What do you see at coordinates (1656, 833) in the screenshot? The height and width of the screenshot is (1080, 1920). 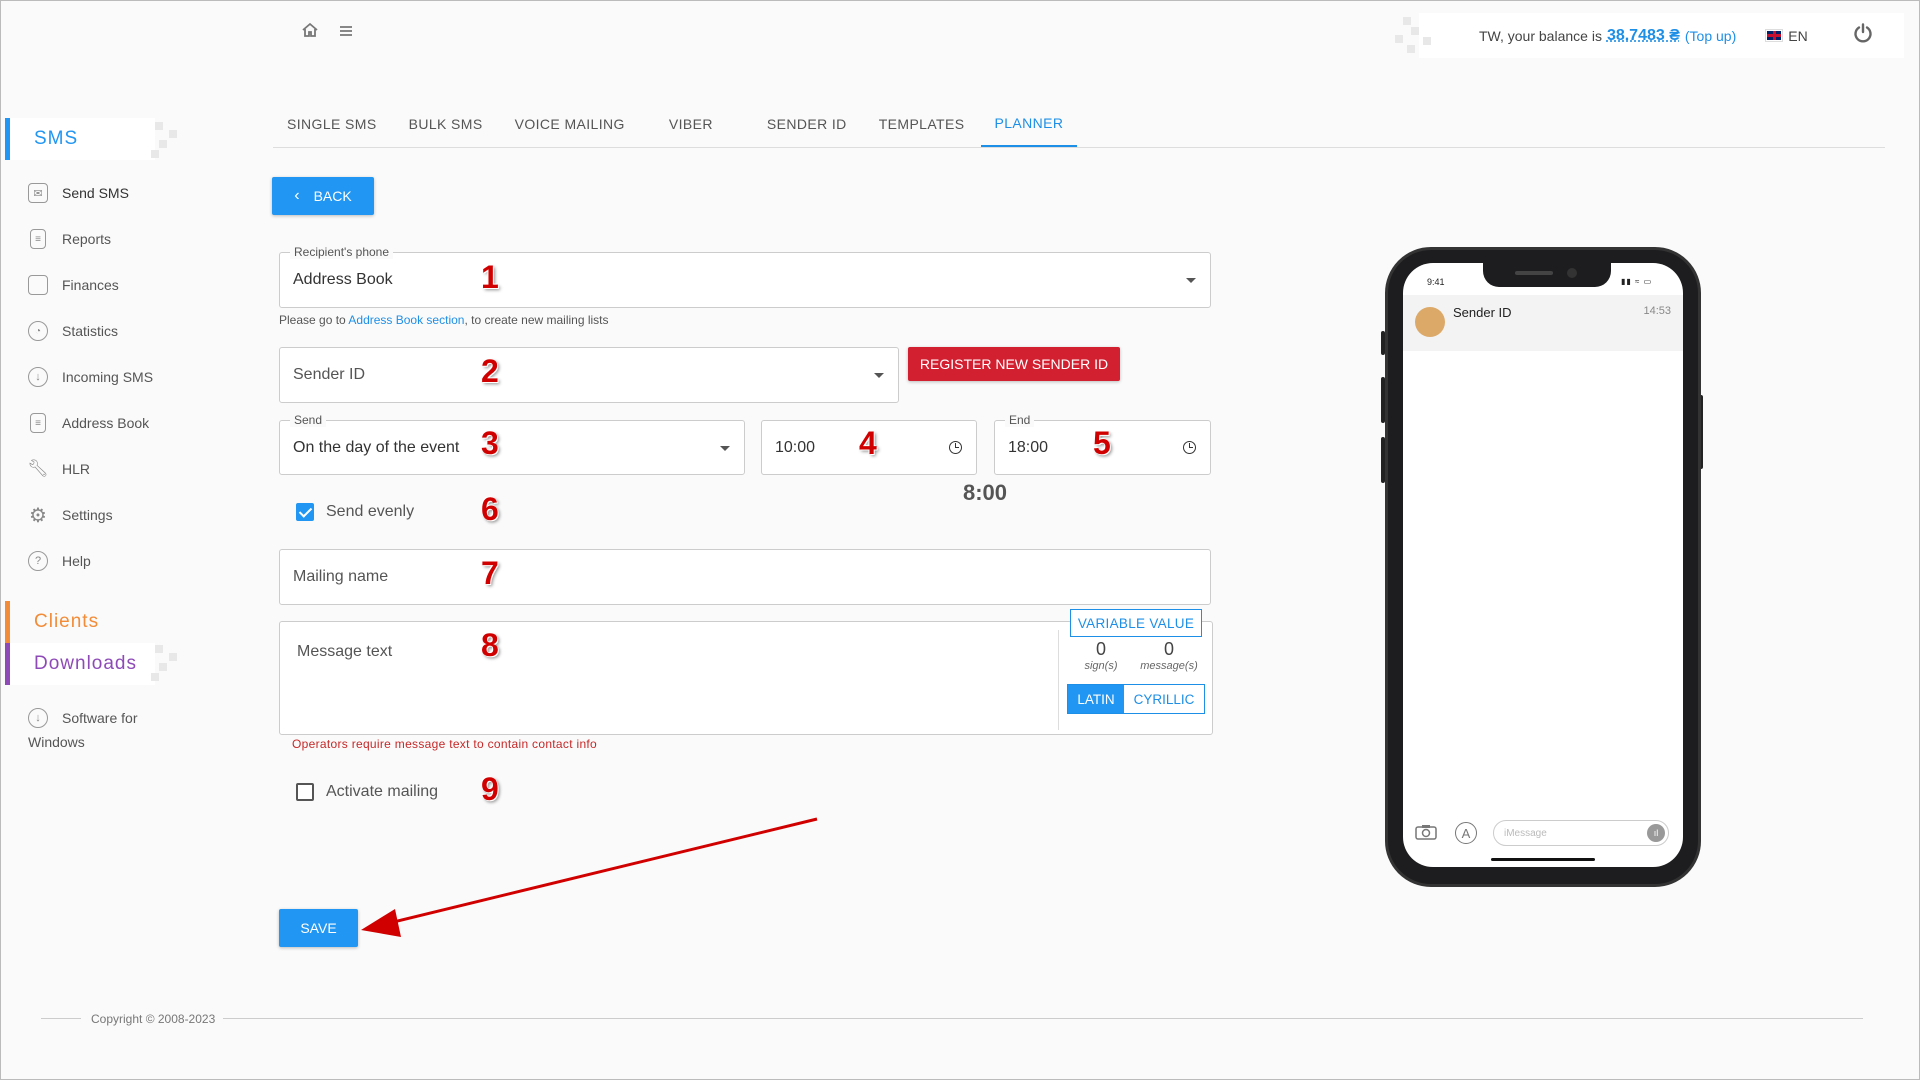 I see `audio-icon: ıl` at bounding box center [1656, 833].